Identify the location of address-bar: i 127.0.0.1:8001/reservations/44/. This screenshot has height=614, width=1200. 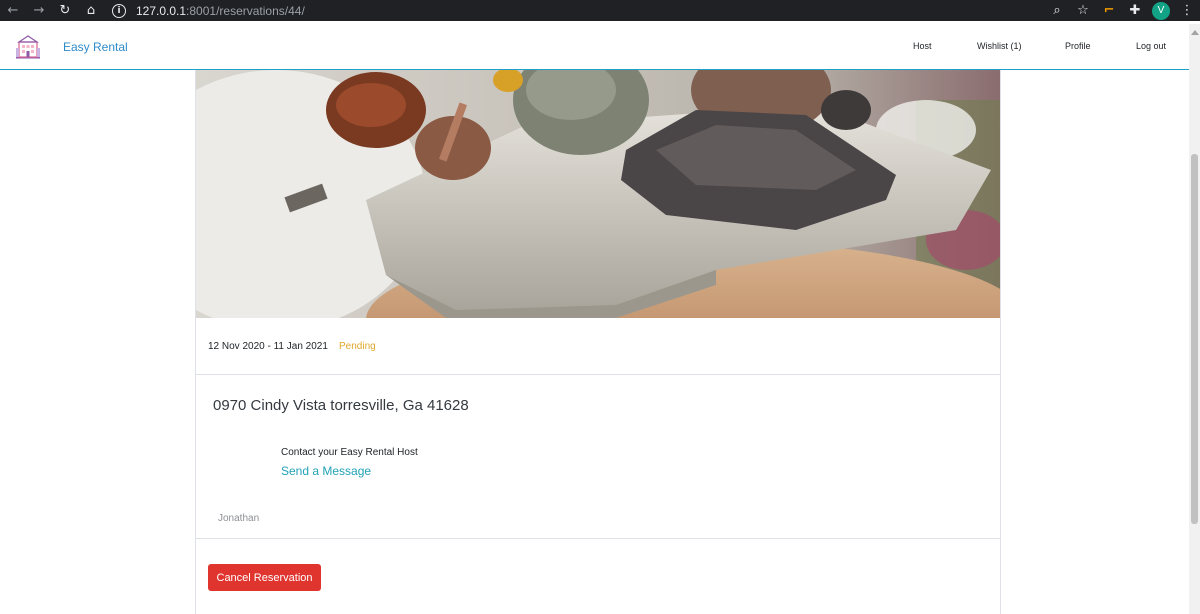
(607, 10).